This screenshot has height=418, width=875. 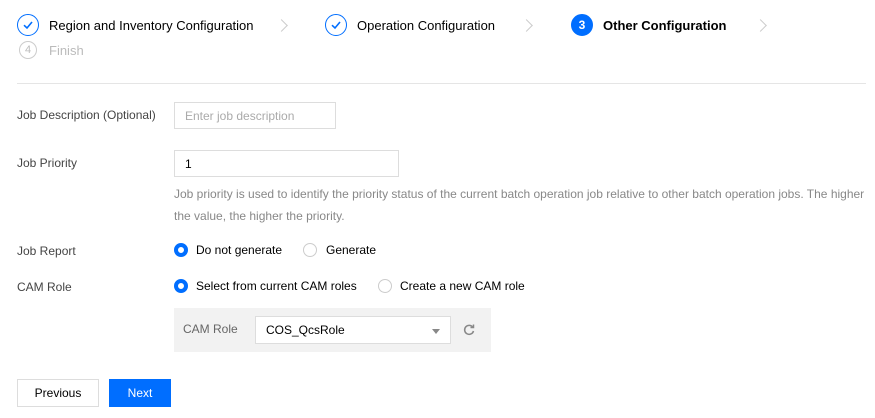 I want to click on next-button: Next, so click(x=140, y=393).